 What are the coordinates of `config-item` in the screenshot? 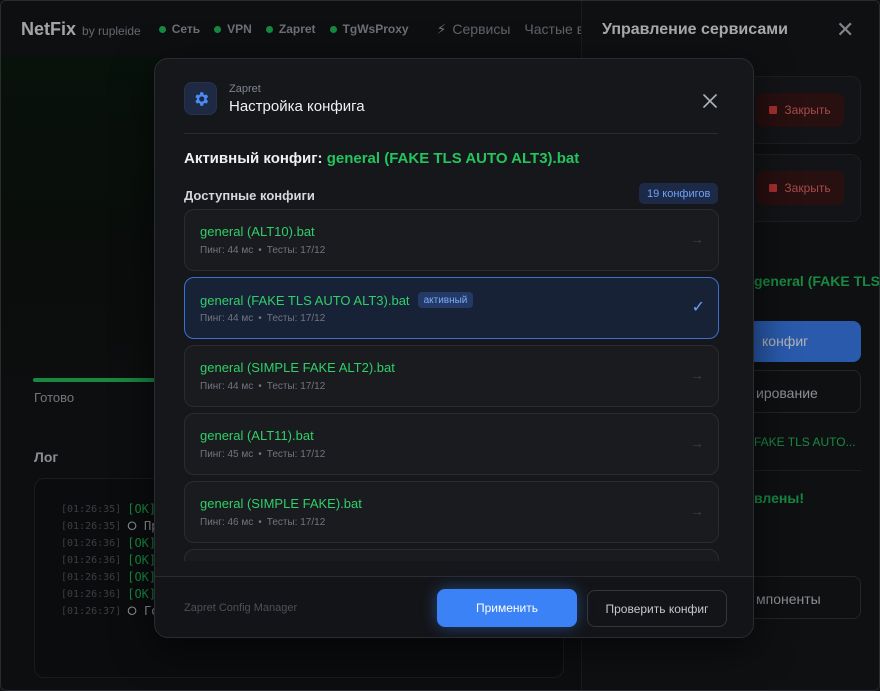 It's located at (451, 555).